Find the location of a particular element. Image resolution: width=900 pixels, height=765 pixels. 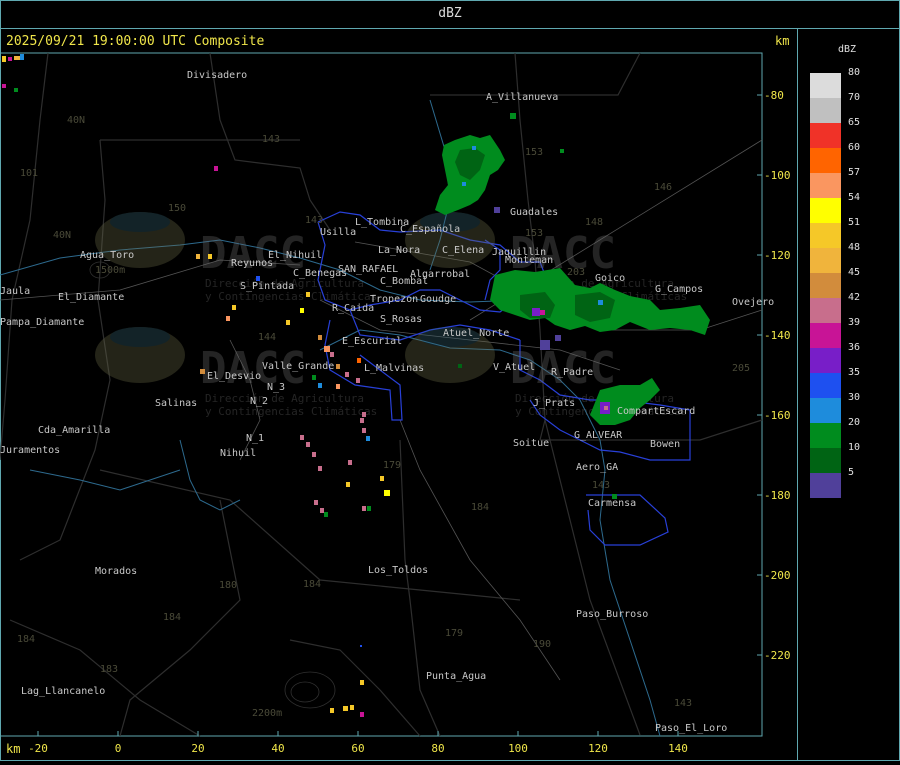

place-label: El_Desvio is located at coordinates (234, 376).